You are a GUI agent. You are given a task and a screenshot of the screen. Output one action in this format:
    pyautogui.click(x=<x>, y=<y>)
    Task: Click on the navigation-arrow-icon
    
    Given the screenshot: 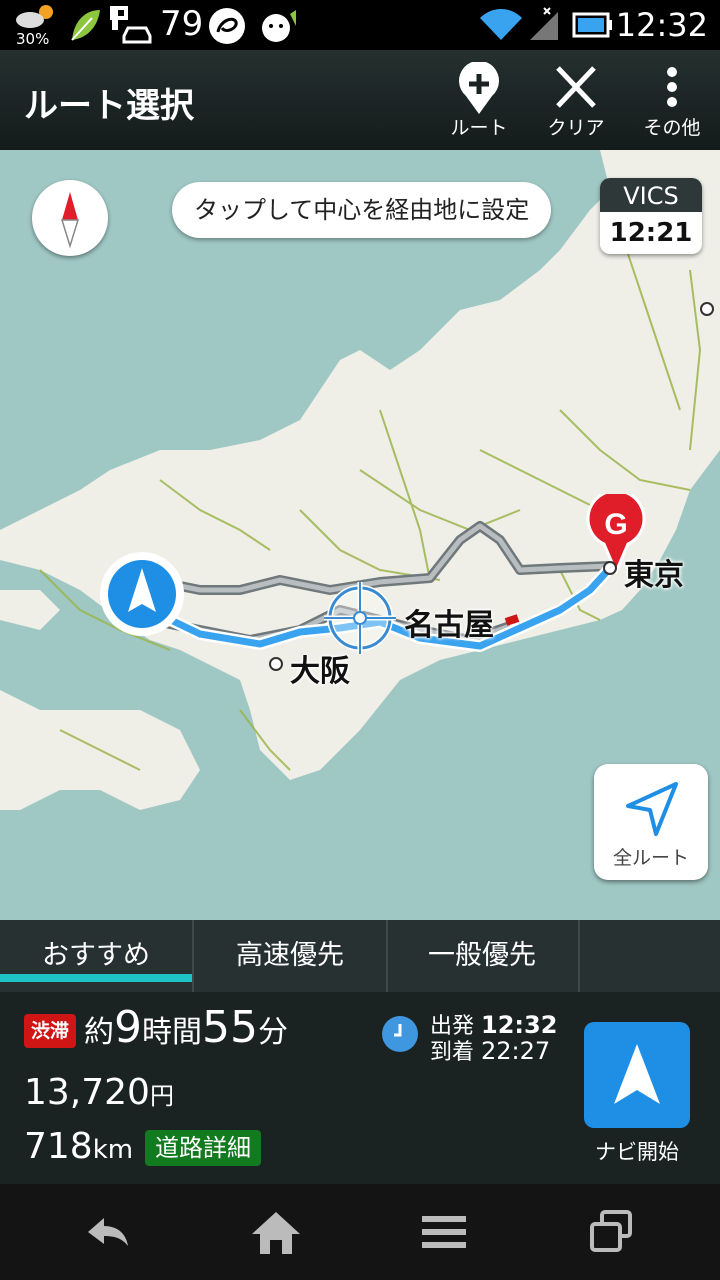 What is the action you would take?
    pyautogui.click(x=652, y=809)
    